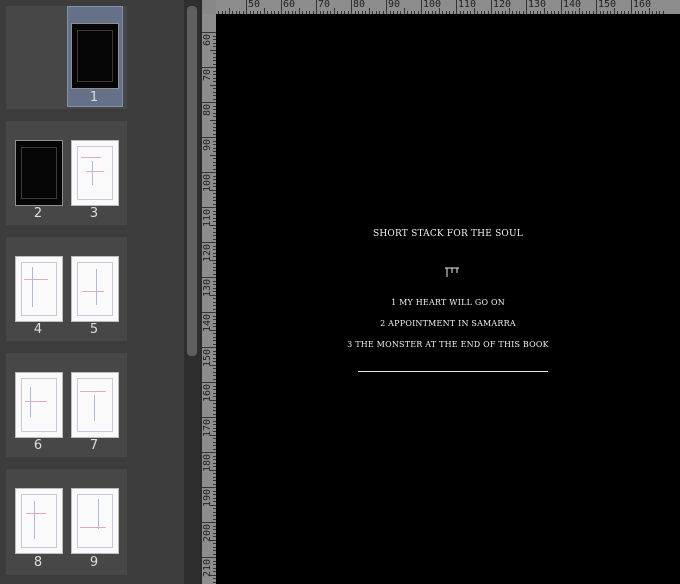 This screenshot has width=680, height=584. I want to click on thumbnail-scrollbar, so click(192, 292).